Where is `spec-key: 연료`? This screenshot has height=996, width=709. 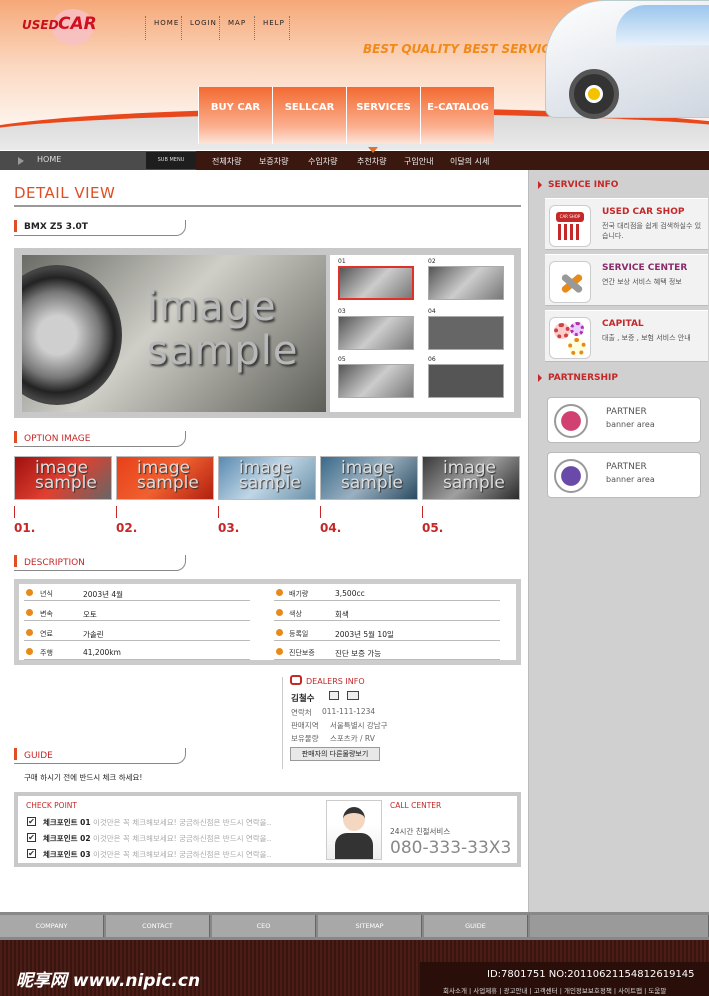
spec-key: 연료 is located at coordinates (46, 634).